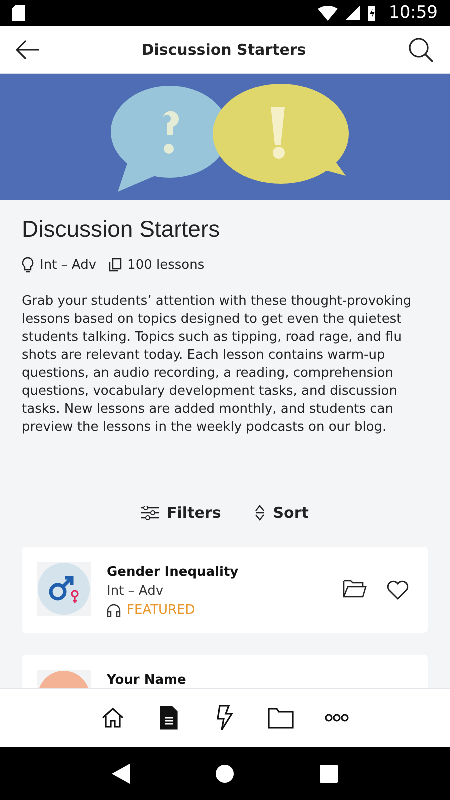  Describe the element at coordinates (282, 513) in the screenshot. I see `sort-button: Sort` at that location.